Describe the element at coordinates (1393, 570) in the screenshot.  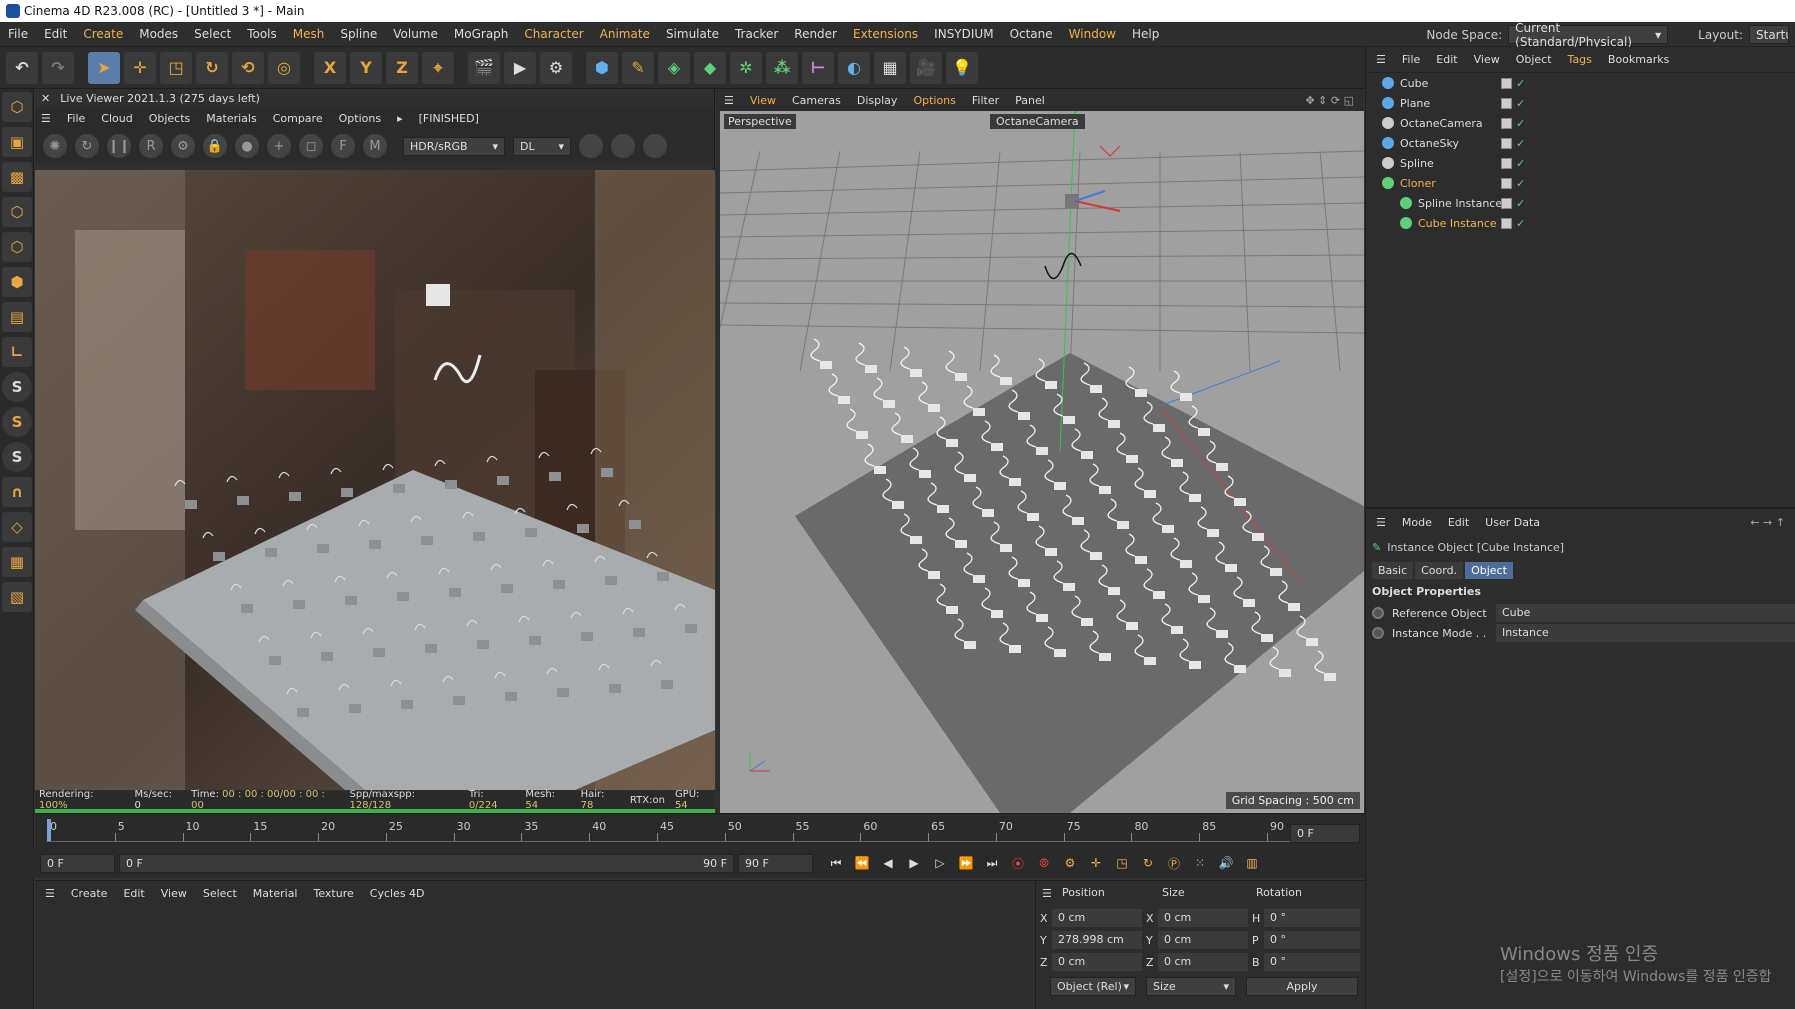
I see `tab-basic: Basic` at that location.